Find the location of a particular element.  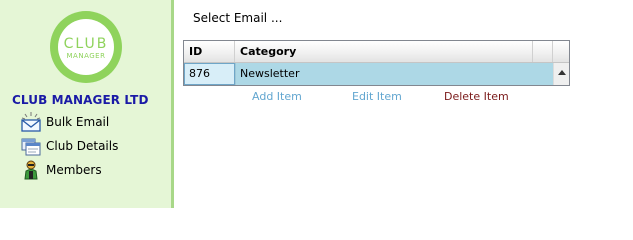

sidebar-item-club-details: Club Details is located at coordinates (69, 146).